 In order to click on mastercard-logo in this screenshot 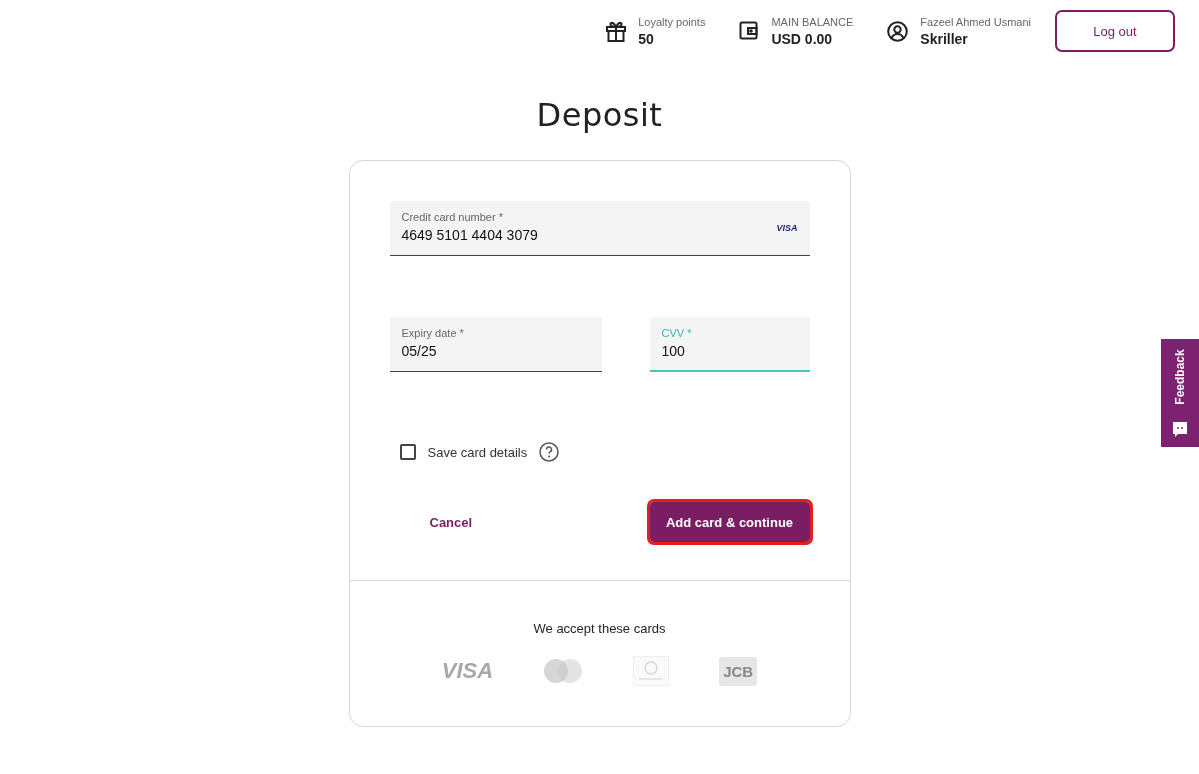, I will do `click(563, 671)`.